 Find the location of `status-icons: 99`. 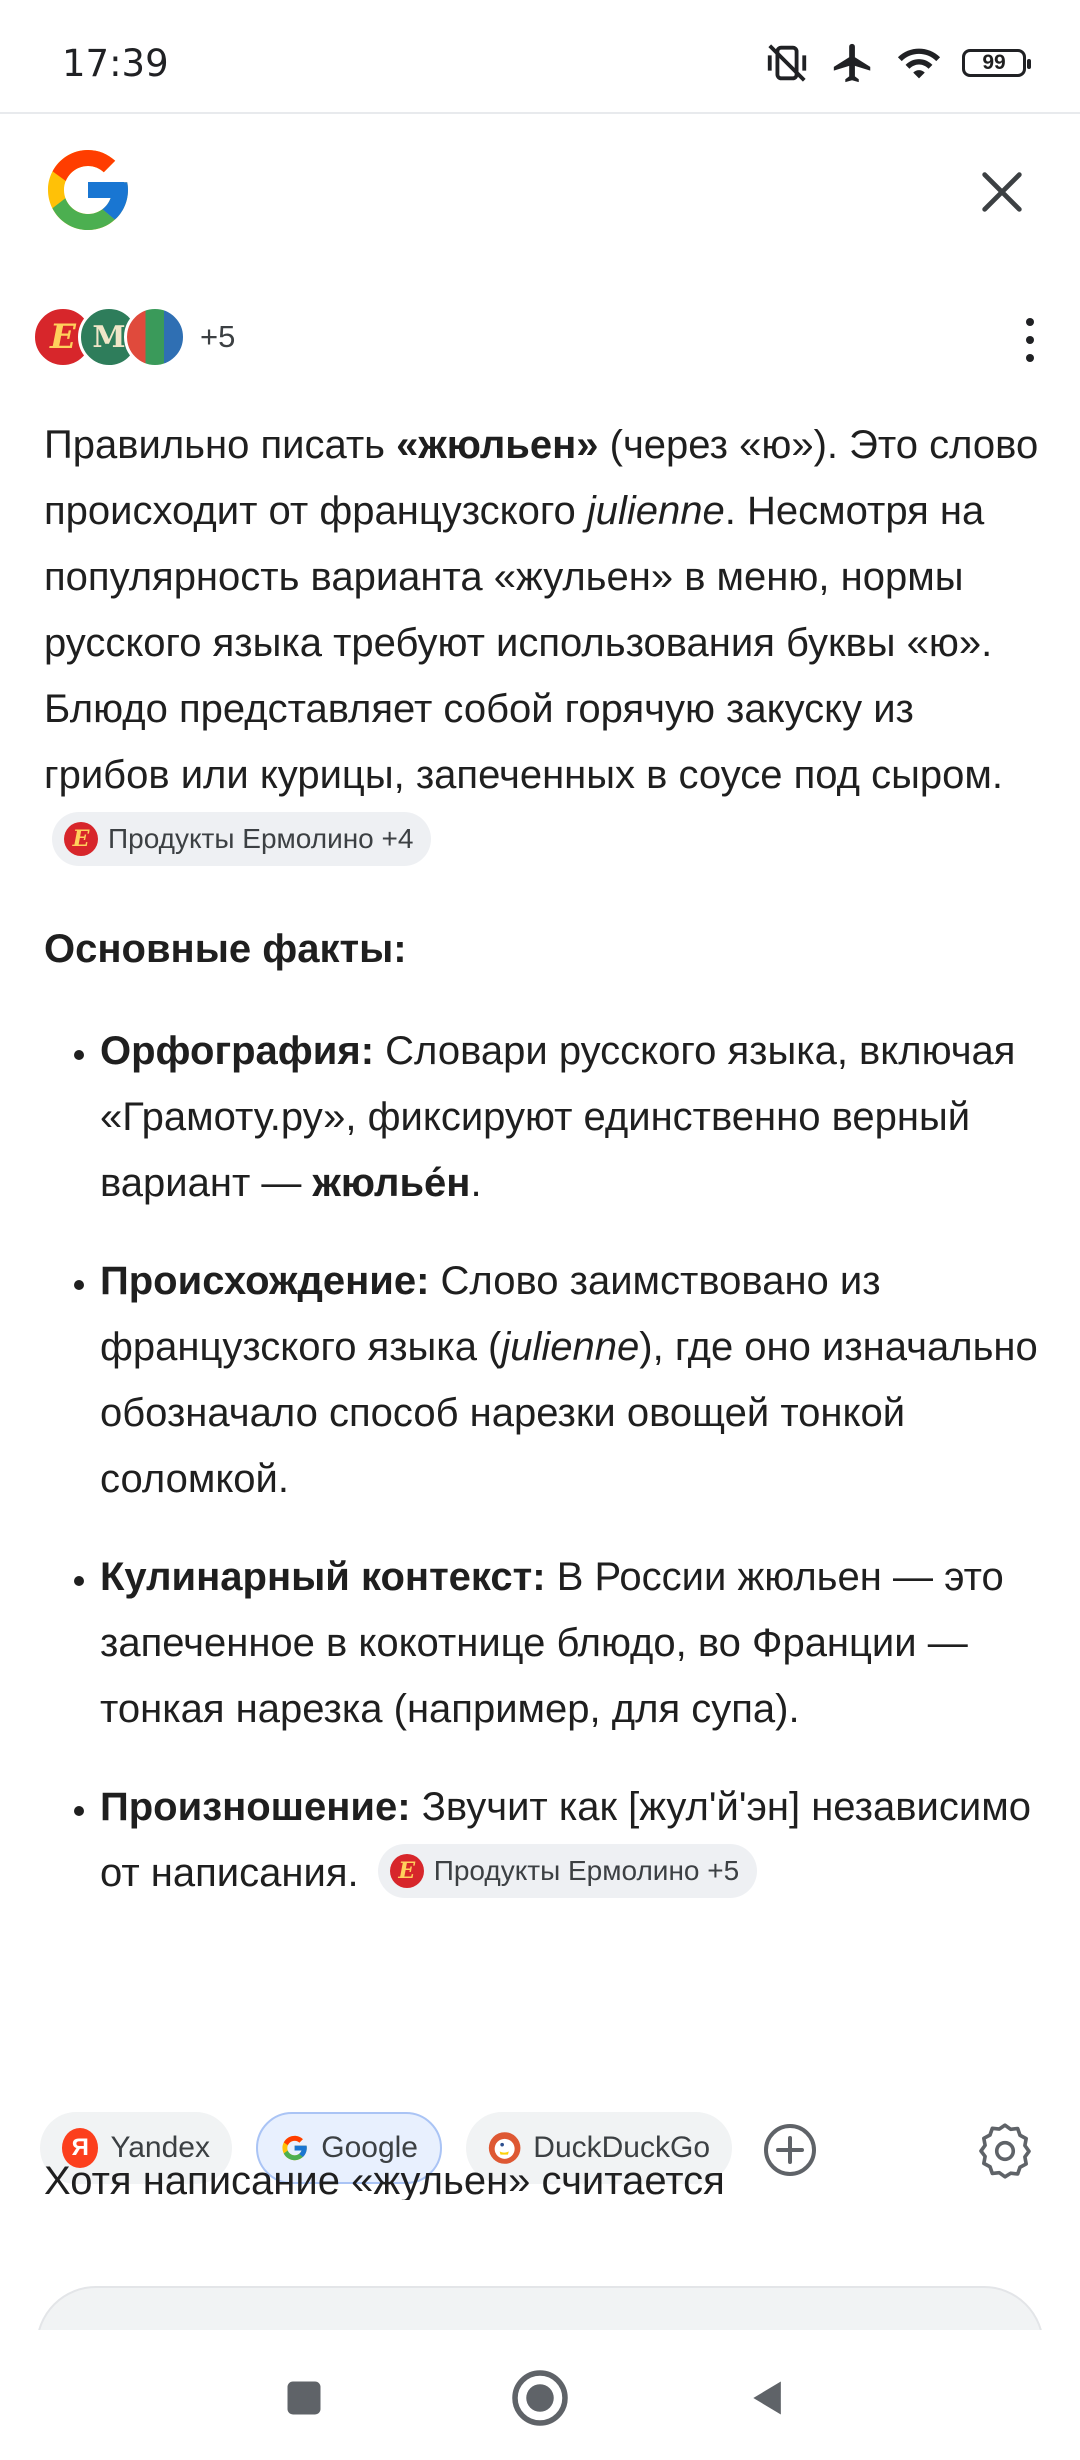

status-icons: 99 is located at coordinates (897, 63).